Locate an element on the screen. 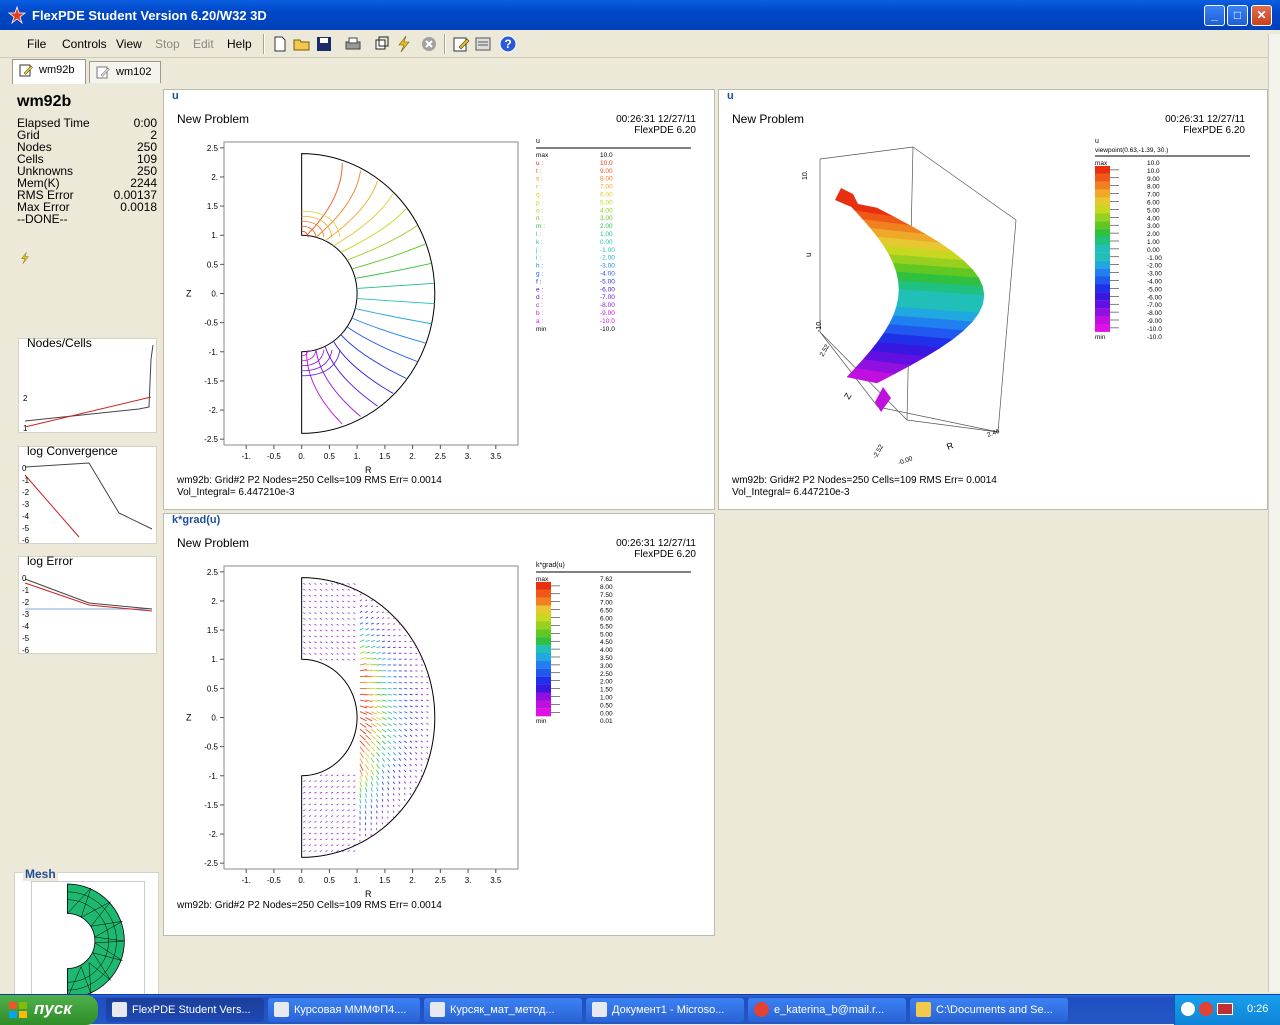 The image size is (1280, 1025). legend-label: r : is located at coordinates (539, 187).